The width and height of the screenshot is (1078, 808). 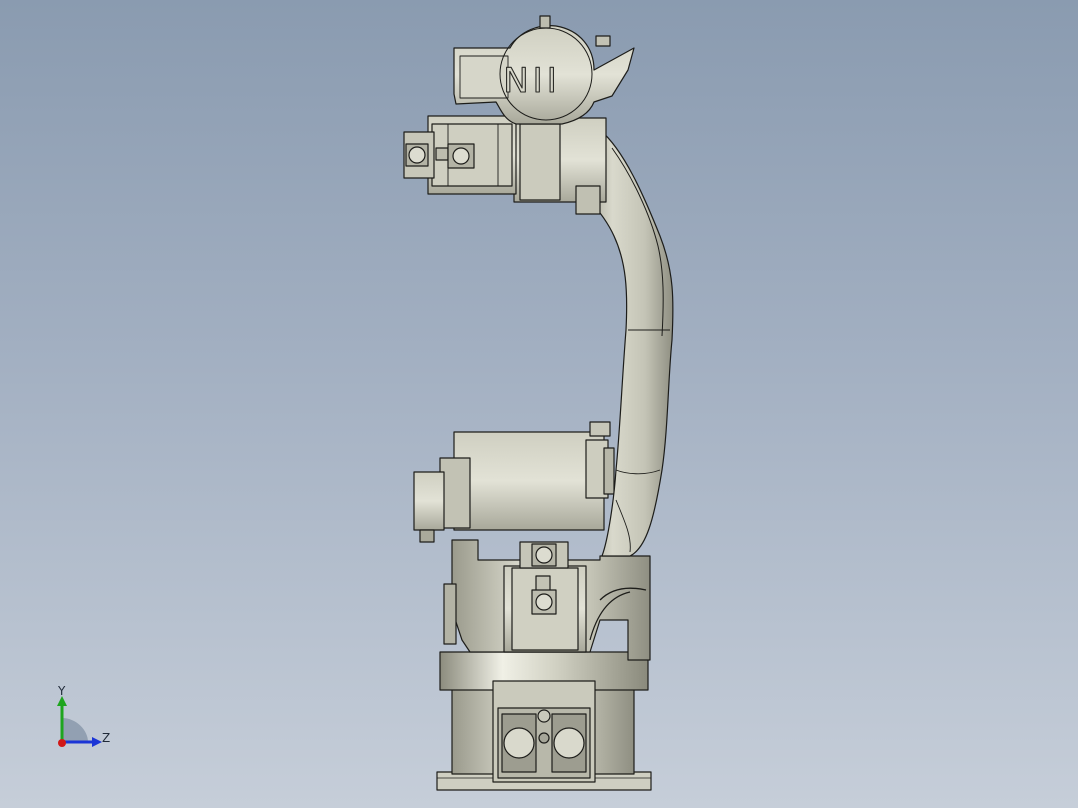 What do you see at coordinates (62, 691) in the screenshot?
I see `triad-y-label: Y` at bounding box center [62, 691].